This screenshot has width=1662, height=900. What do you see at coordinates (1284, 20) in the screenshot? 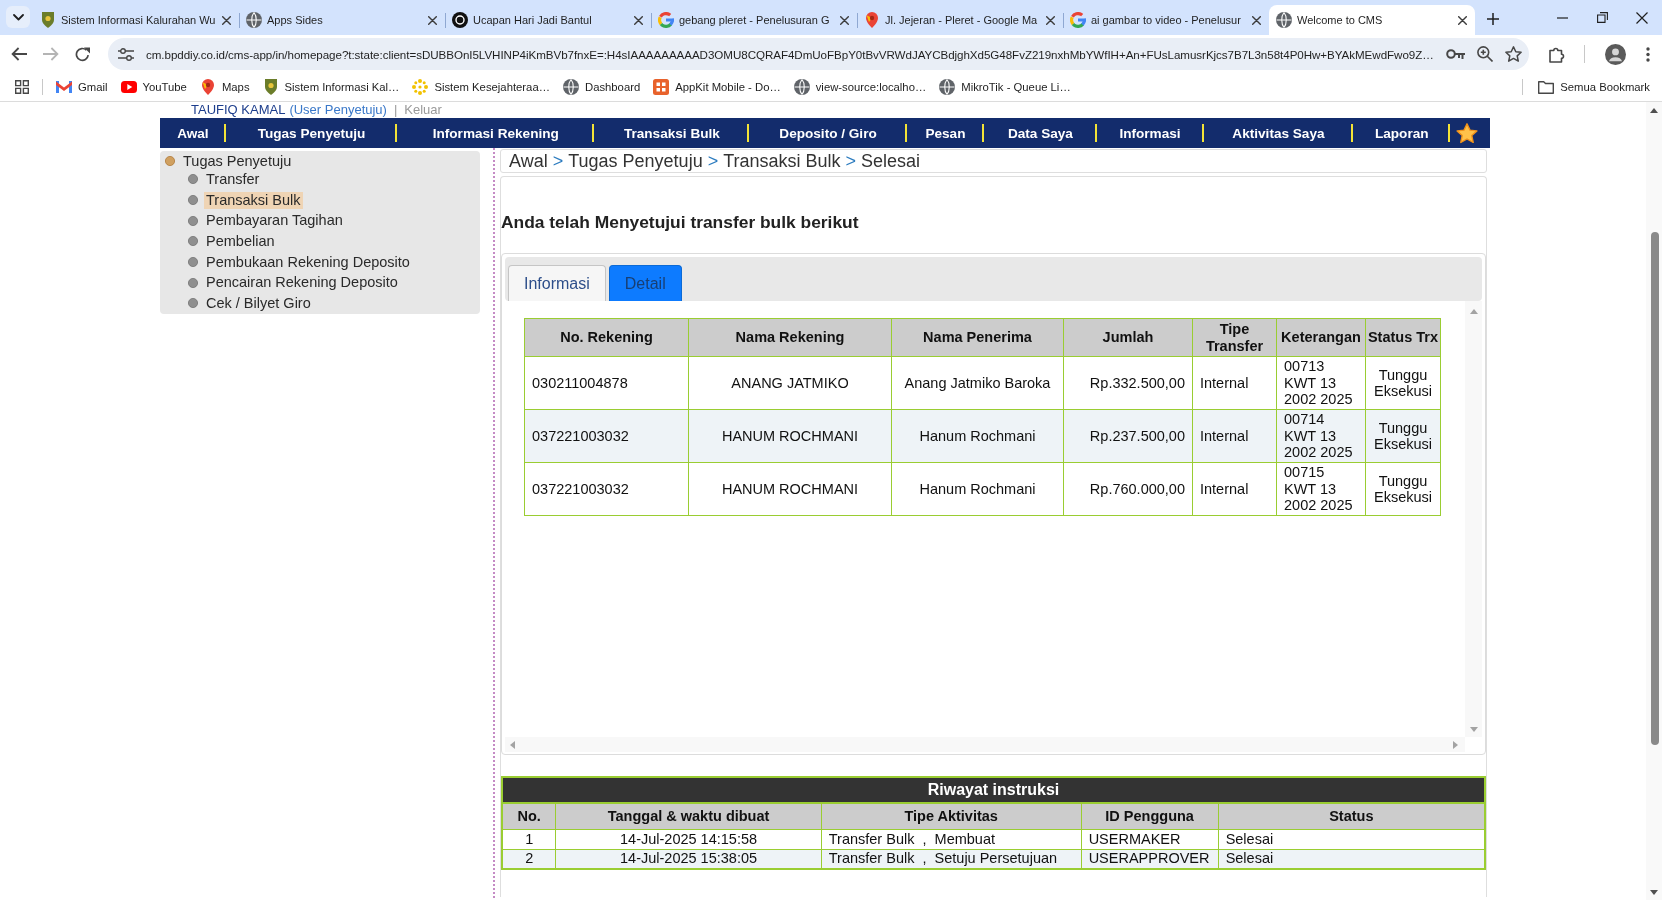
I see `globe-icon` at bounding box center [1284, 20].